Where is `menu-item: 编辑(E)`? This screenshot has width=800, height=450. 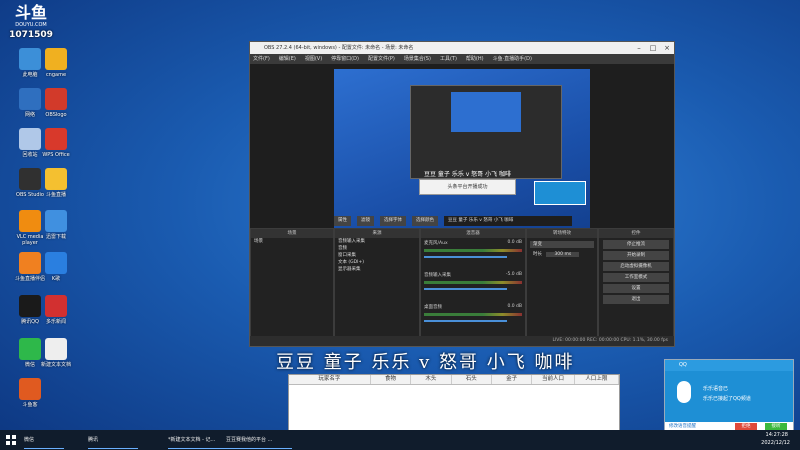
menu-item: 编辑(E) is located at coordinates (287, 59).